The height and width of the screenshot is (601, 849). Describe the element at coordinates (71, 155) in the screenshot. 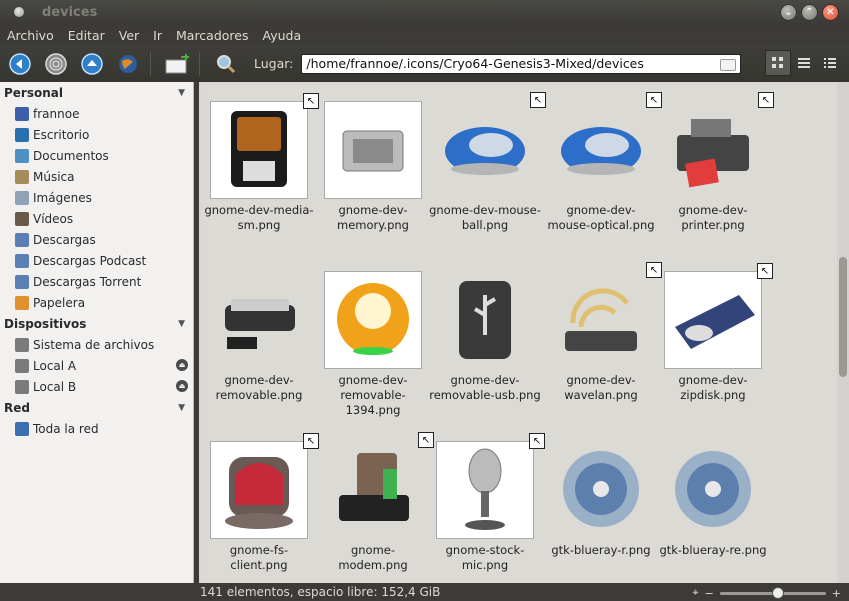

I see `sidebar-item-label: Documentos` at that location.